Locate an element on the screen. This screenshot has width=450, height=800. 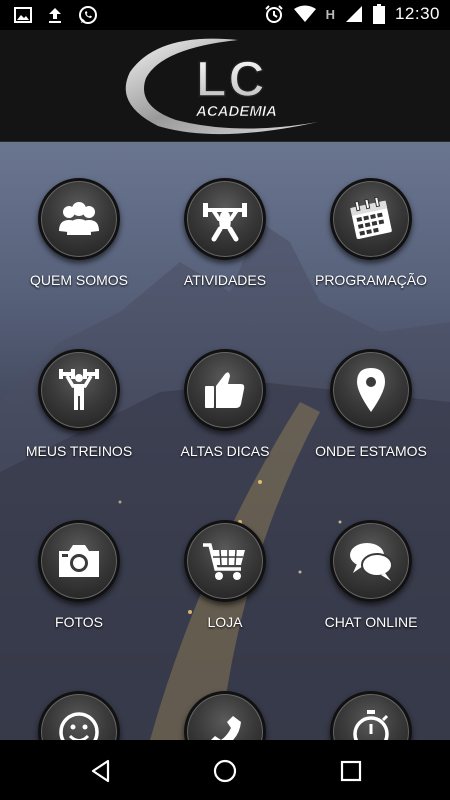
thumbs-up-icon is located at coordinates (225, 390).